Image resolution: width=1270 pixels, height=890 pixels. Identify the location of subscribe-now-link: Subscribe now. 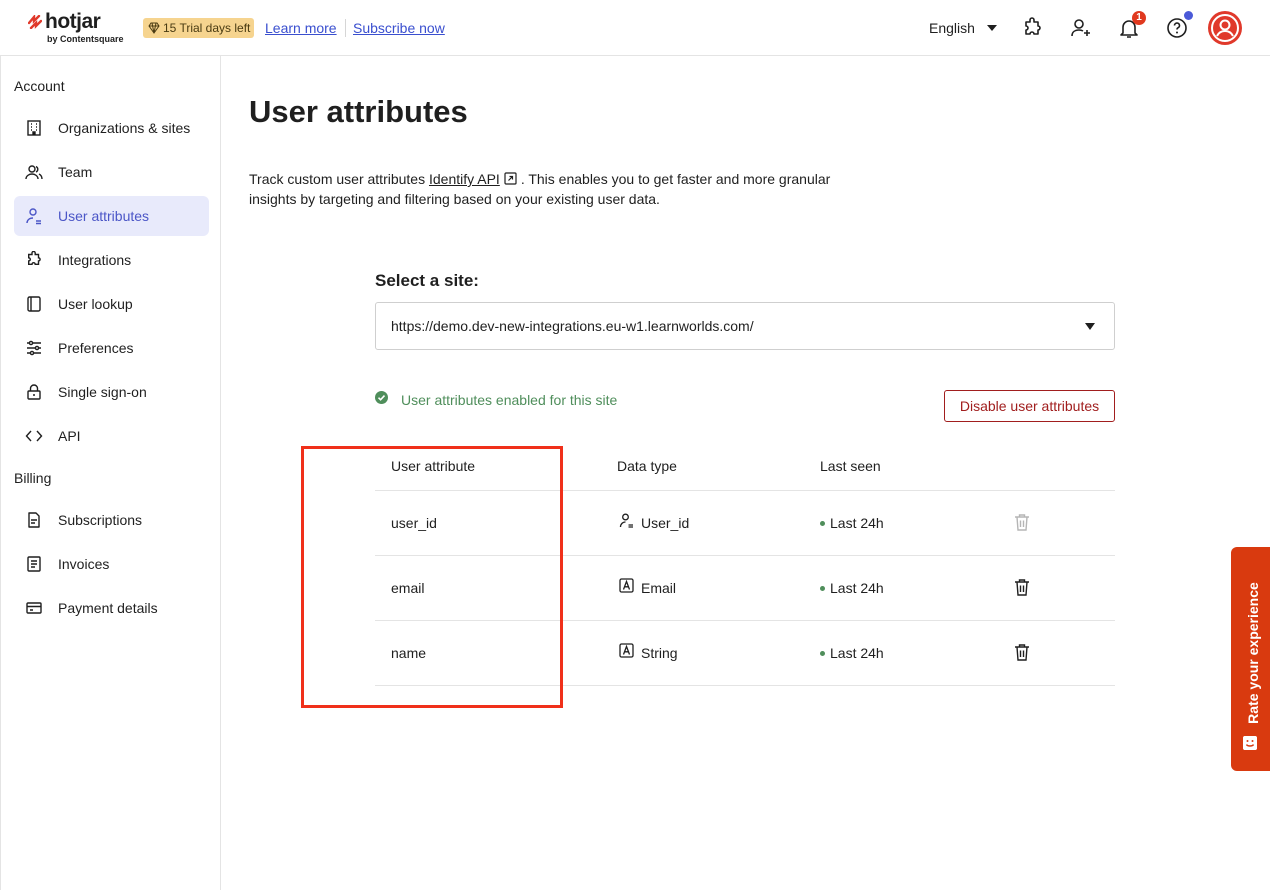
(399, 28).